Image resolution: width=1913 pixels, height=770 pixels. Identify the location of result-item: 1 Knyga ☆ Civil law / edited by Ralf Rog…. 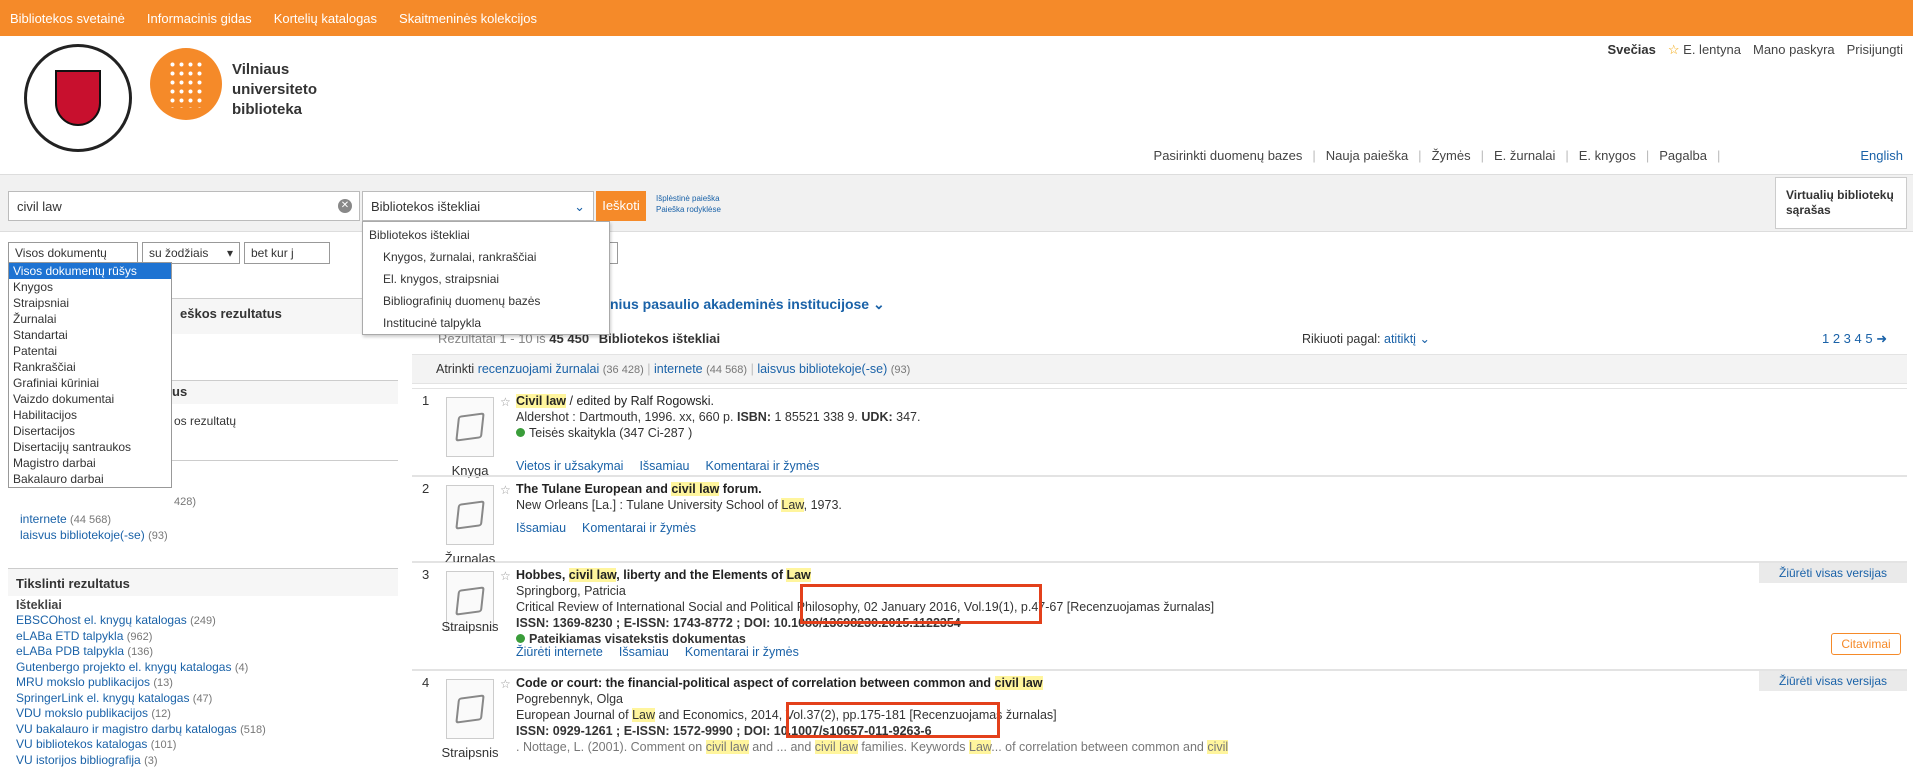
(1159, 433).